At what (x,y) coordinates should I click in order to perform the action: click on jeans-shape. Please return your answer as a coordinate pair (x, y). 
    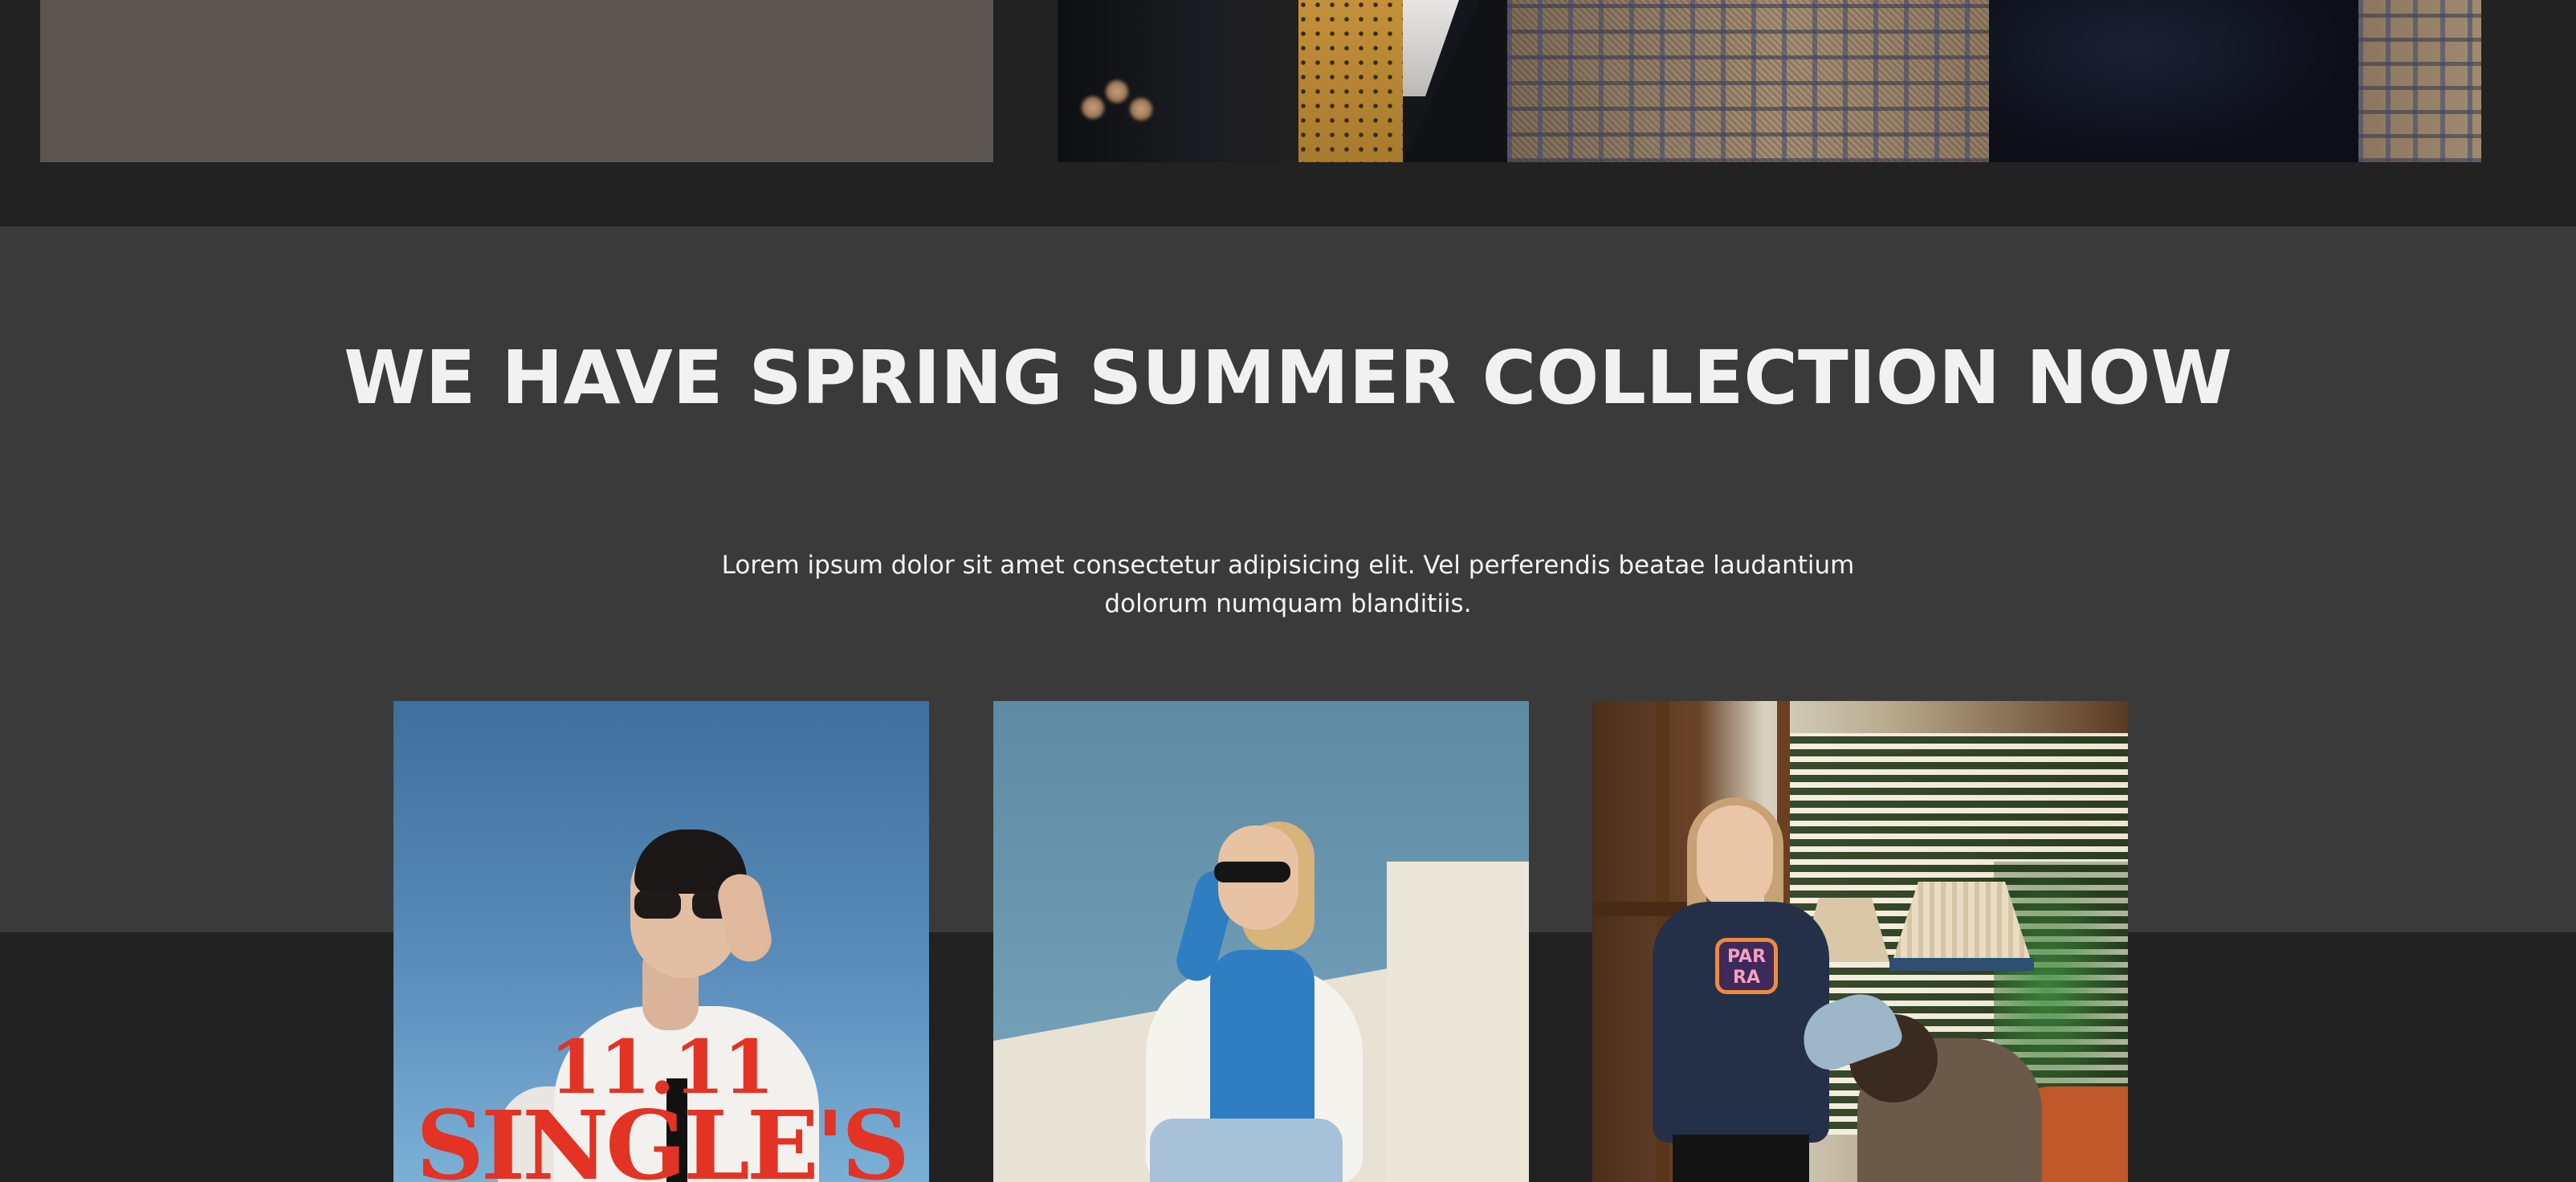
    Looking at the image, I should click on (1246, 1150).